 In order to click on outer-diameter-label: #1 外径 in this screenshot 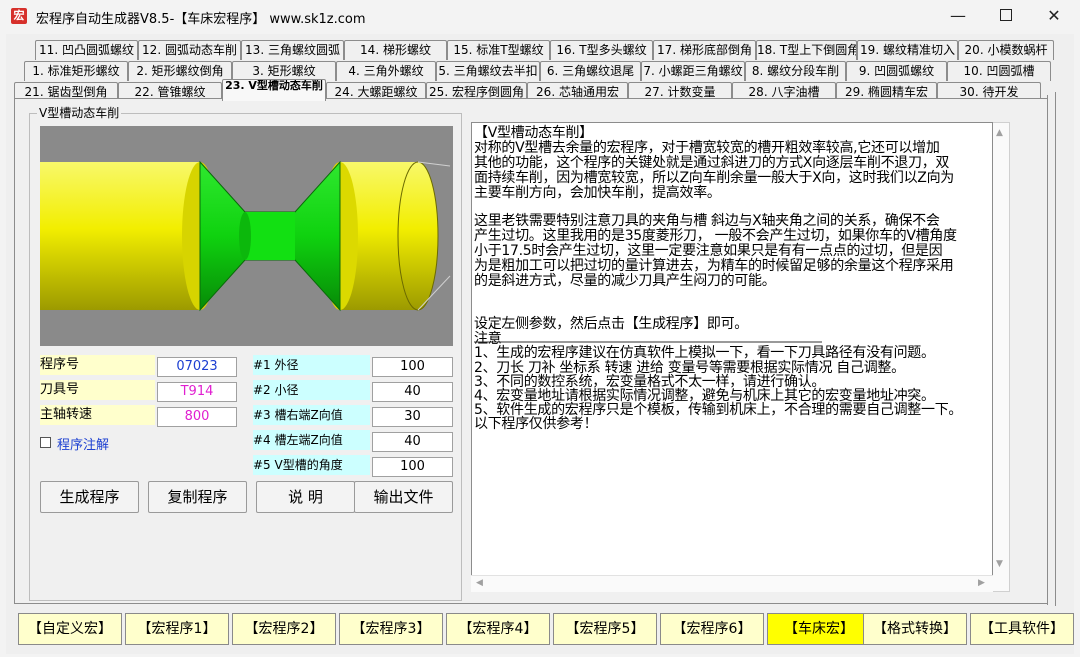, I will do `click(311, 365)`.